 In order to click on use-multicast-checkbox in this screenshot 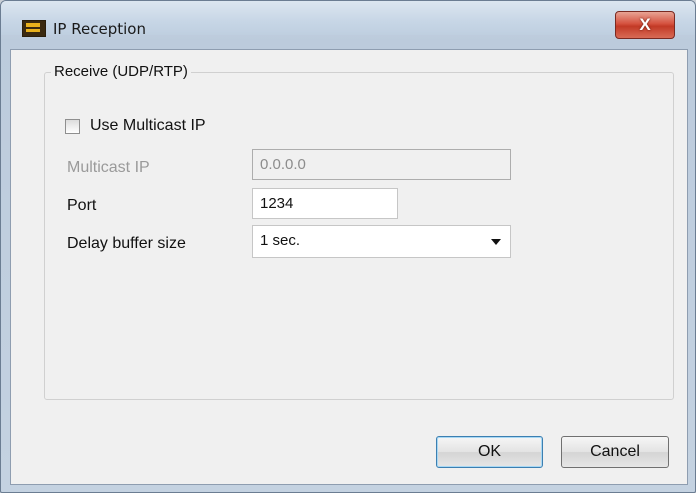, I will do `click(72, 126)`.